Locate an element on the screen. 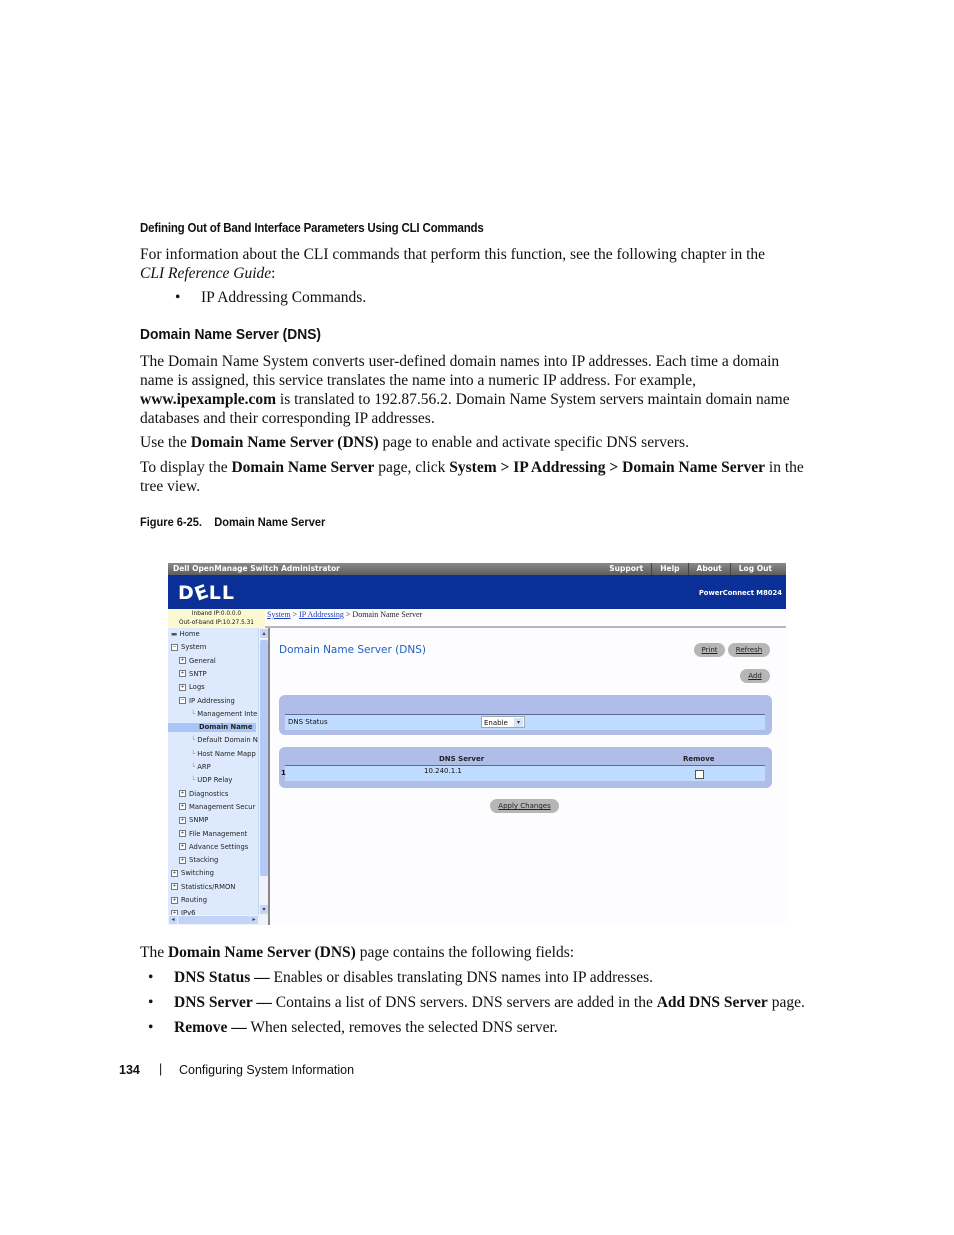 Image resolution: width=954 pixels, height=1235 pixels. tree-item-management-secur: + Management Secur is located at coordinates (217, 807).